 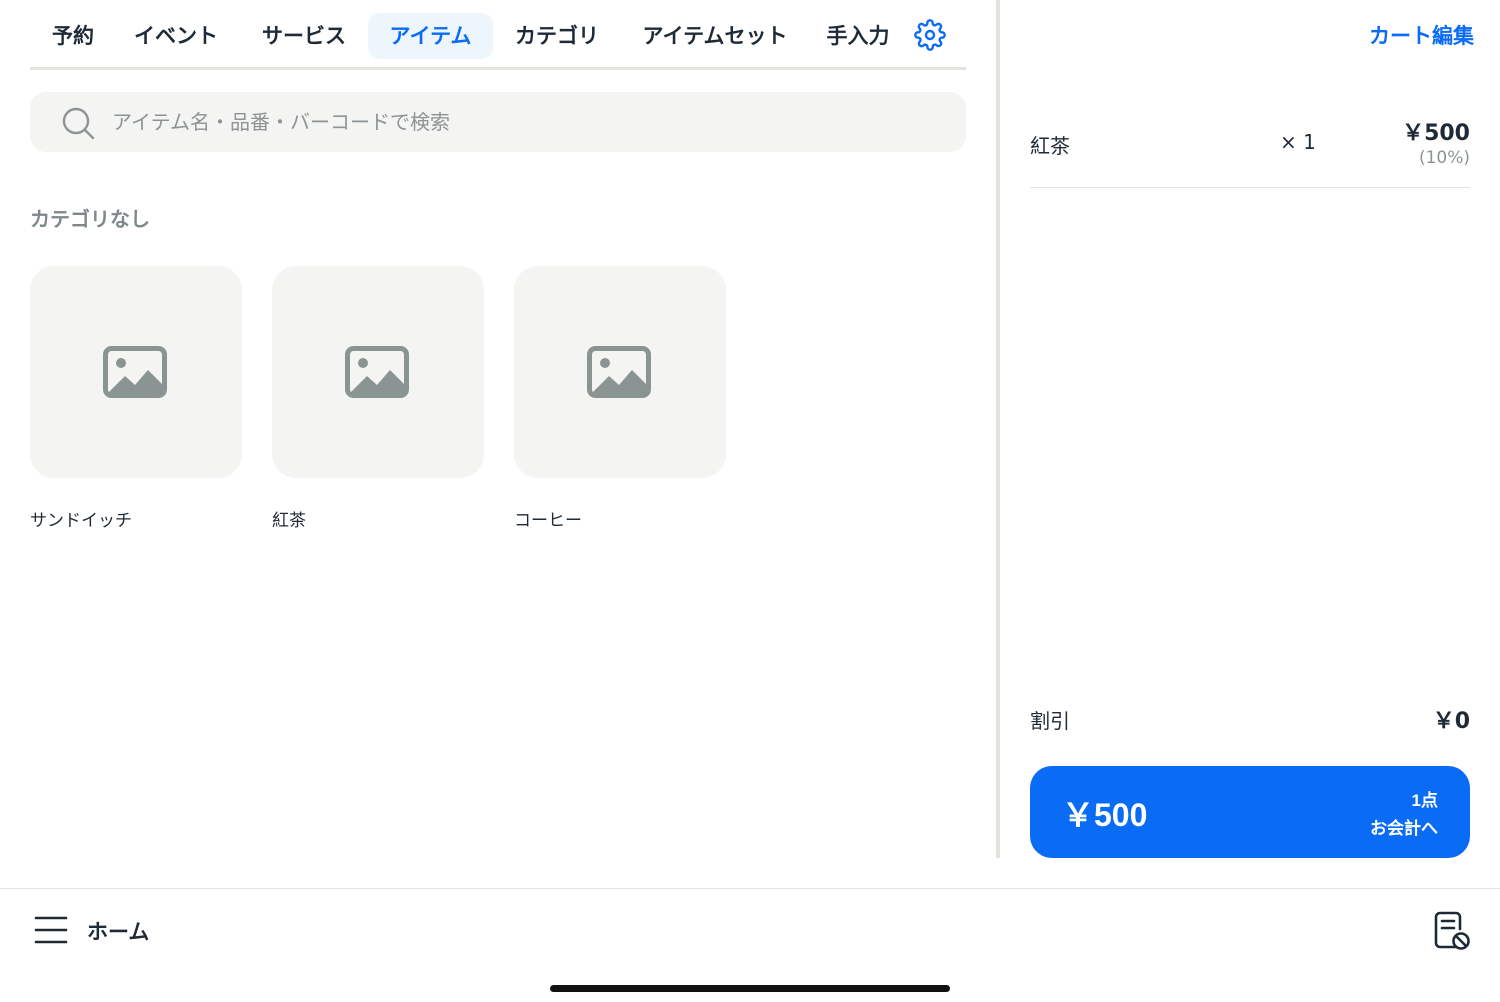 What do you see at coordinates (1404, 828) in the screenshot?
I see `checkout-label: お会計へ` at bounding box center [1404, 828].